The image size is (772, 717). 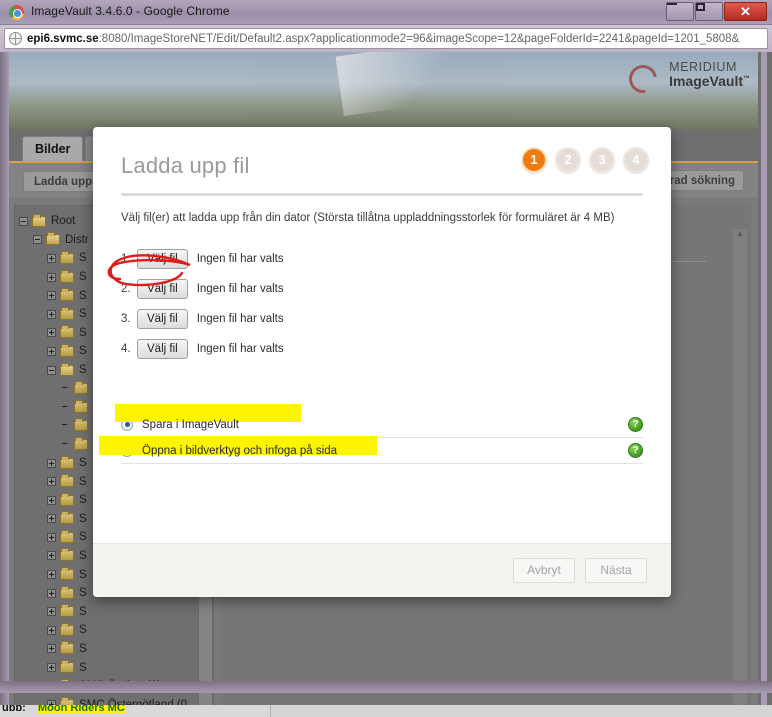 I want to click on file-row-4: 4. Välj fil Ingen fil har valts, so click(x=382, y=349).